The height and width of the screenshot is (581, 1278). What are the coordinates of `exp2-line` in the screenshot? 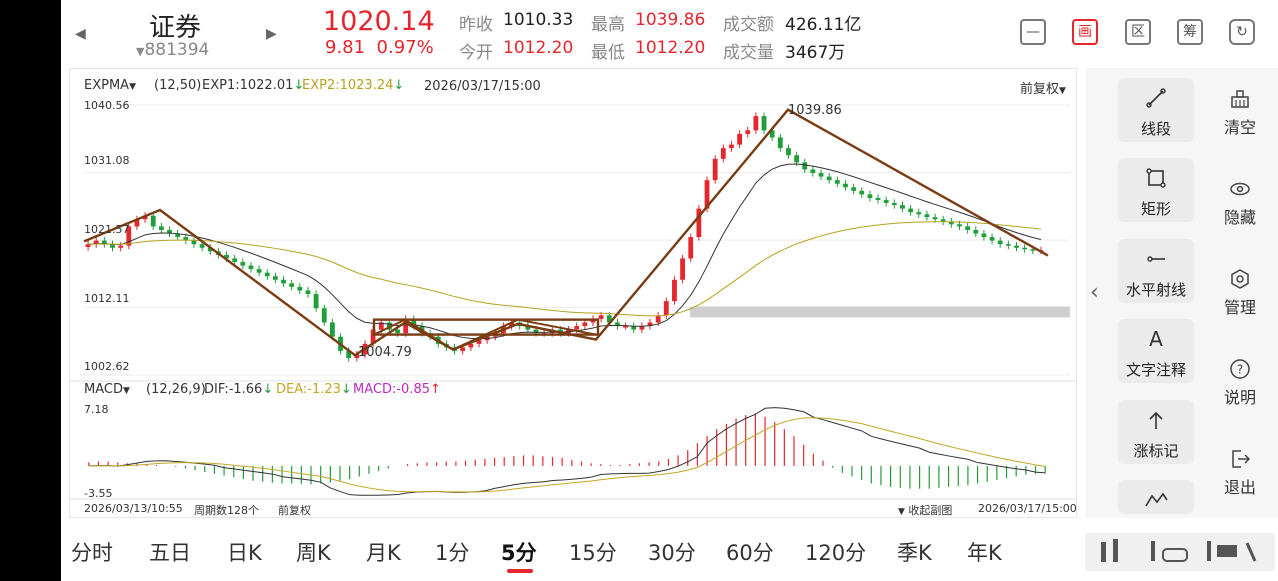 It's located at (564, 269).